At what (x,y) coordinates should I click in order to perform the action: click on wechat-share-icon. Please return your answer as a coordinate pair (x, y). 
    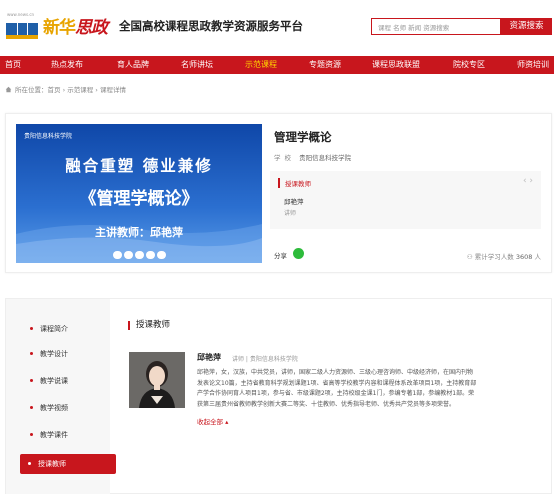
    Looking at the image, I should click on (298, 253).